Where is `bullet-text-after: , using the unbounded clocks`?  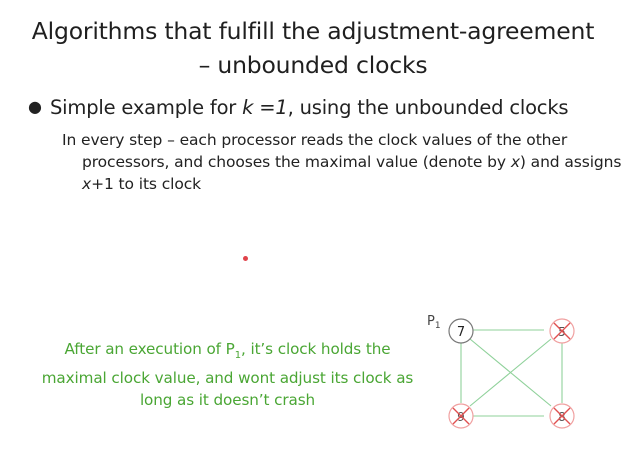 bullet-text-after: , using the unbounded clocks is located at coordinates (428, 107).